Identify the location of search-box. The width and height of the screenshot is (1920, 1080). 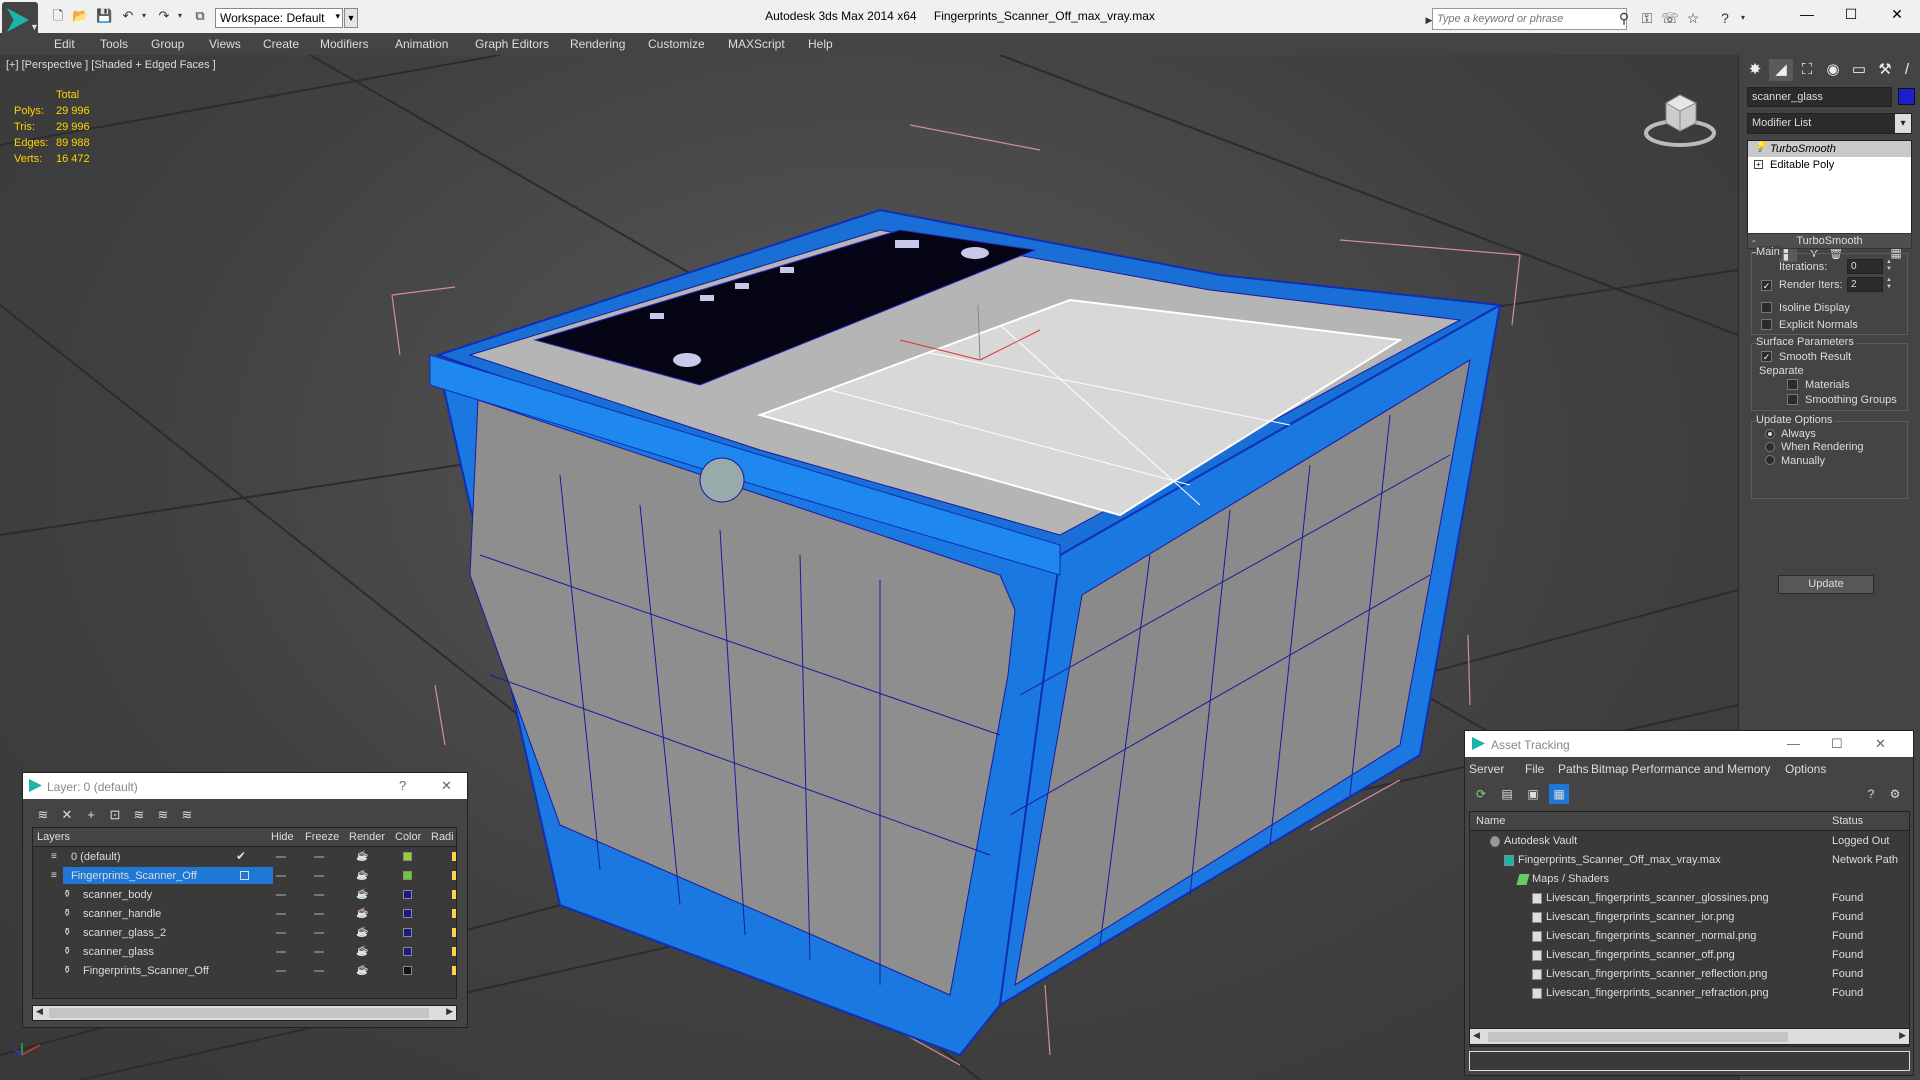
(1529, 19).